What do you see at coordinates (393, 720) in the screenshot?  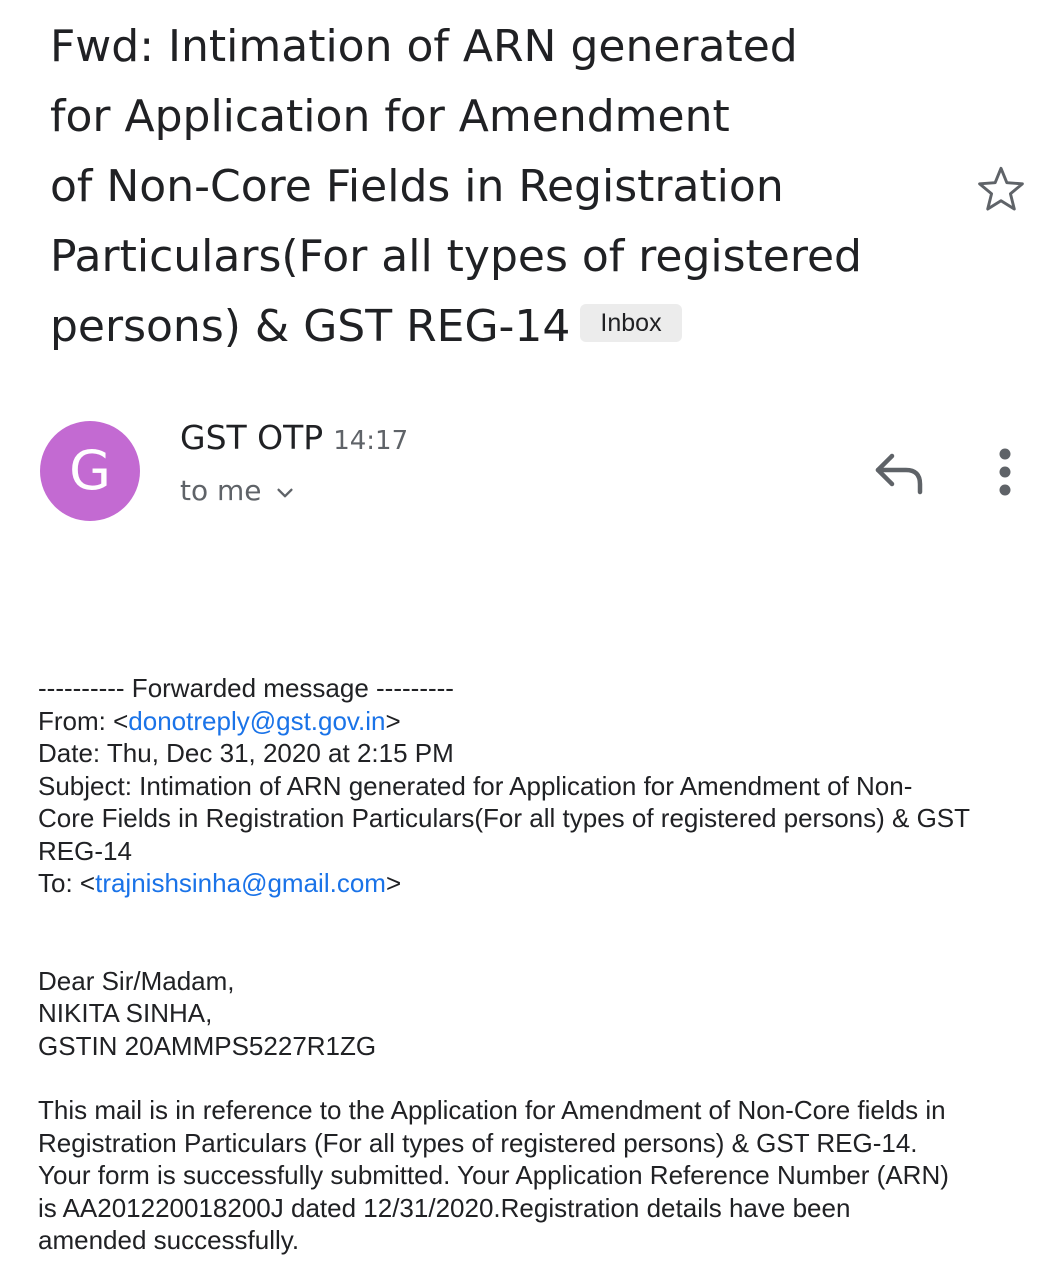 I see `from-close: >` at bounding box center [393, 720].